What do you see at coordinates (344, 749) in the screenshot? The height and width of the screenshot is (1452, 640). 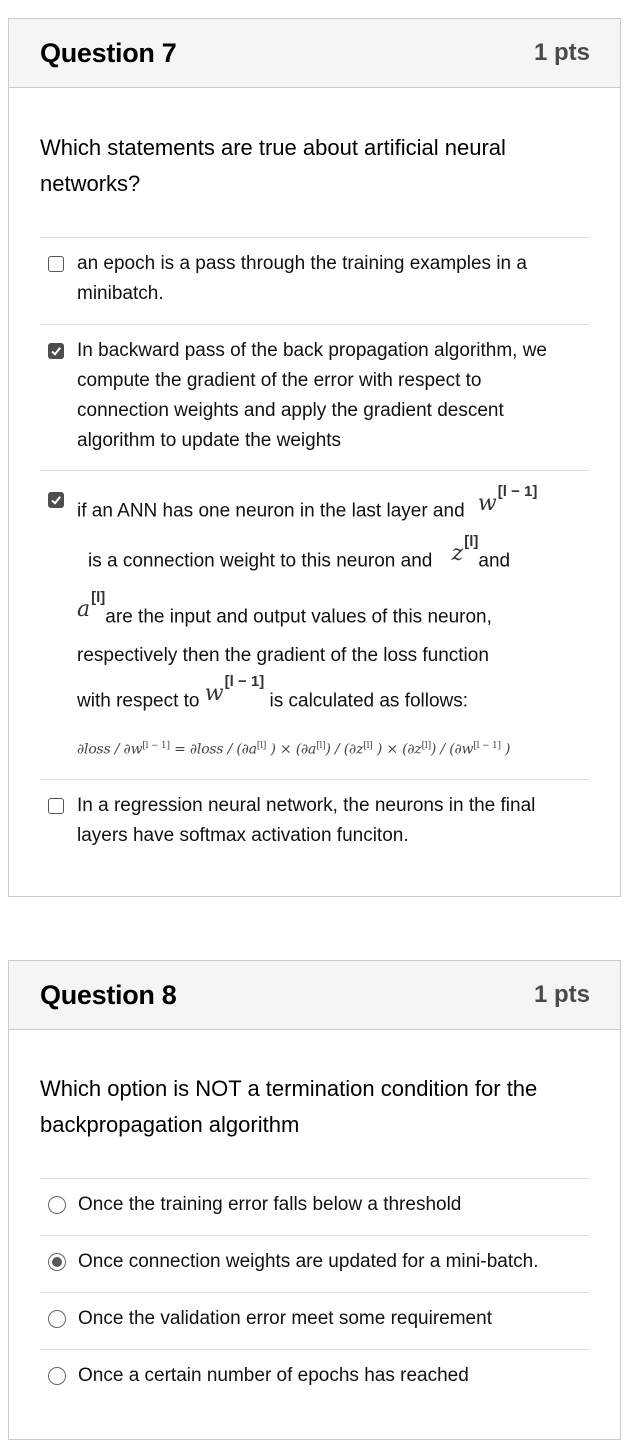 I see `formula-part: ) / (∂z` at bounding box center [344, 749].